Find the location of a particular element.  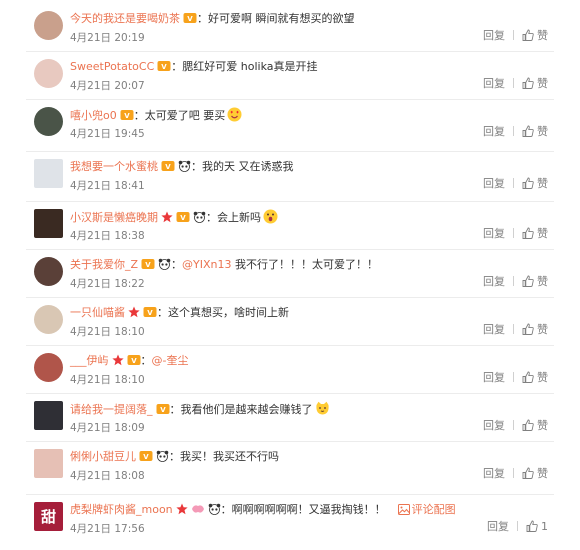

comment-text: 我买！我买还不行吗 is located at coordinates (229, 456).